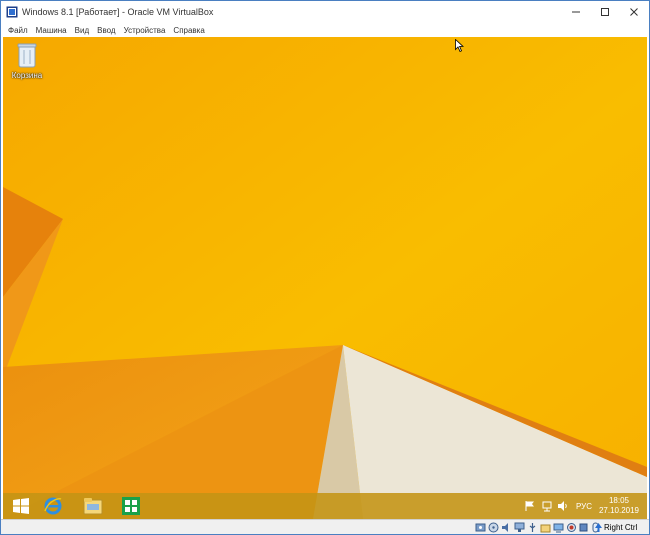  Describe the element at coordinates (106, 30) in the screenshot. I see `menu-input: Ввод` at that location.